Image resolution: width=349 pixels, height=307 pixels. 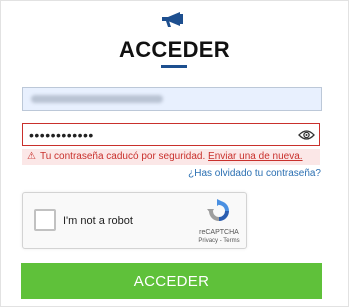 What do you see at coordinates (97, 99) in the screenshot?
I see `email-value-blurred` at bounding box center [97, 99].